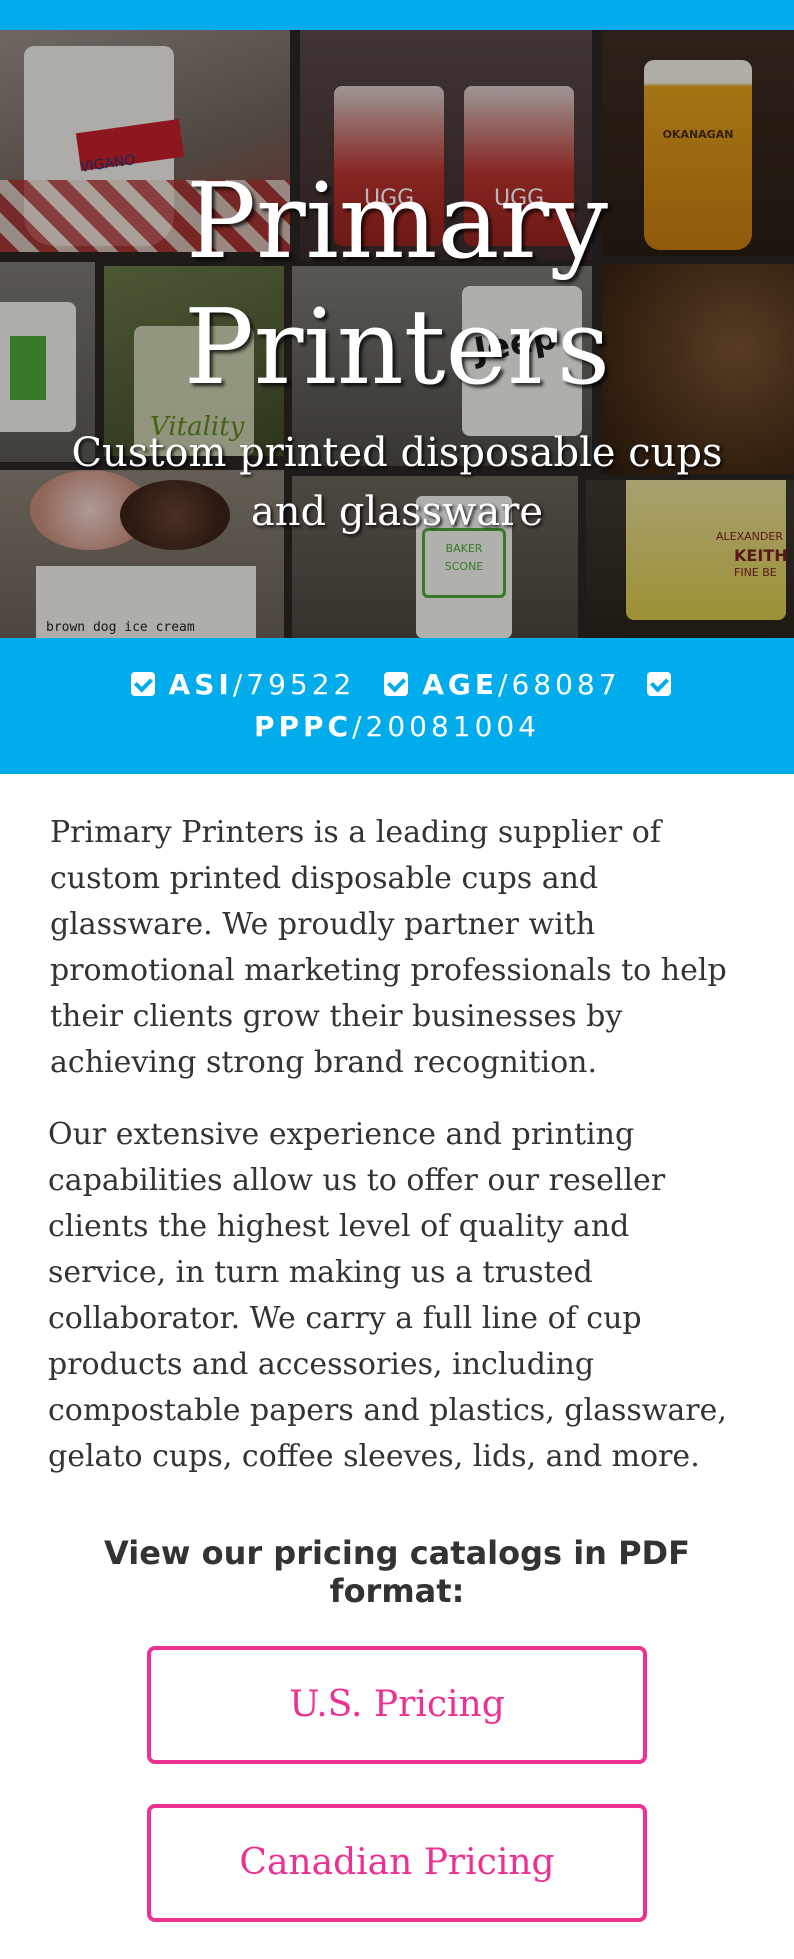 This screenshot has height=1959, width=794. Describe the element at coordinates (453, 726) in the screenshot. I see `certification-number: 20081004` at that location.